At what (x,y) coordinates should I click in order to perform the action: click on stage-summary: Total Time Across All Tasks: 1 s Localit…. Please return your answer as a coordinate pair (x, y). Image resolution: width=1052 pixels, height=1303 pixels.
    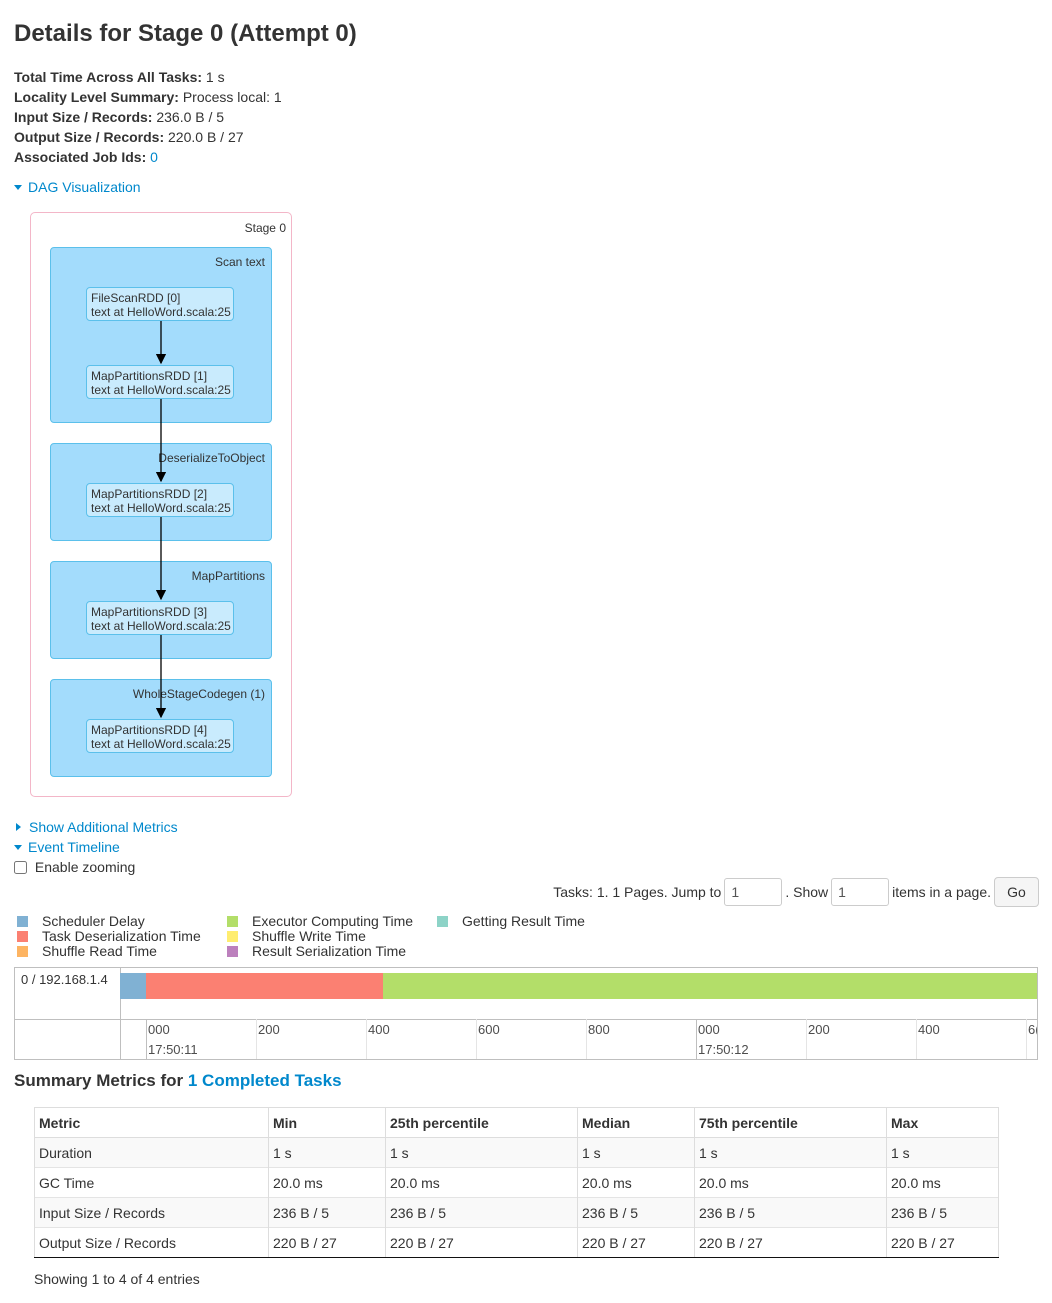
    Looking at the image, I should click on (148, 117).